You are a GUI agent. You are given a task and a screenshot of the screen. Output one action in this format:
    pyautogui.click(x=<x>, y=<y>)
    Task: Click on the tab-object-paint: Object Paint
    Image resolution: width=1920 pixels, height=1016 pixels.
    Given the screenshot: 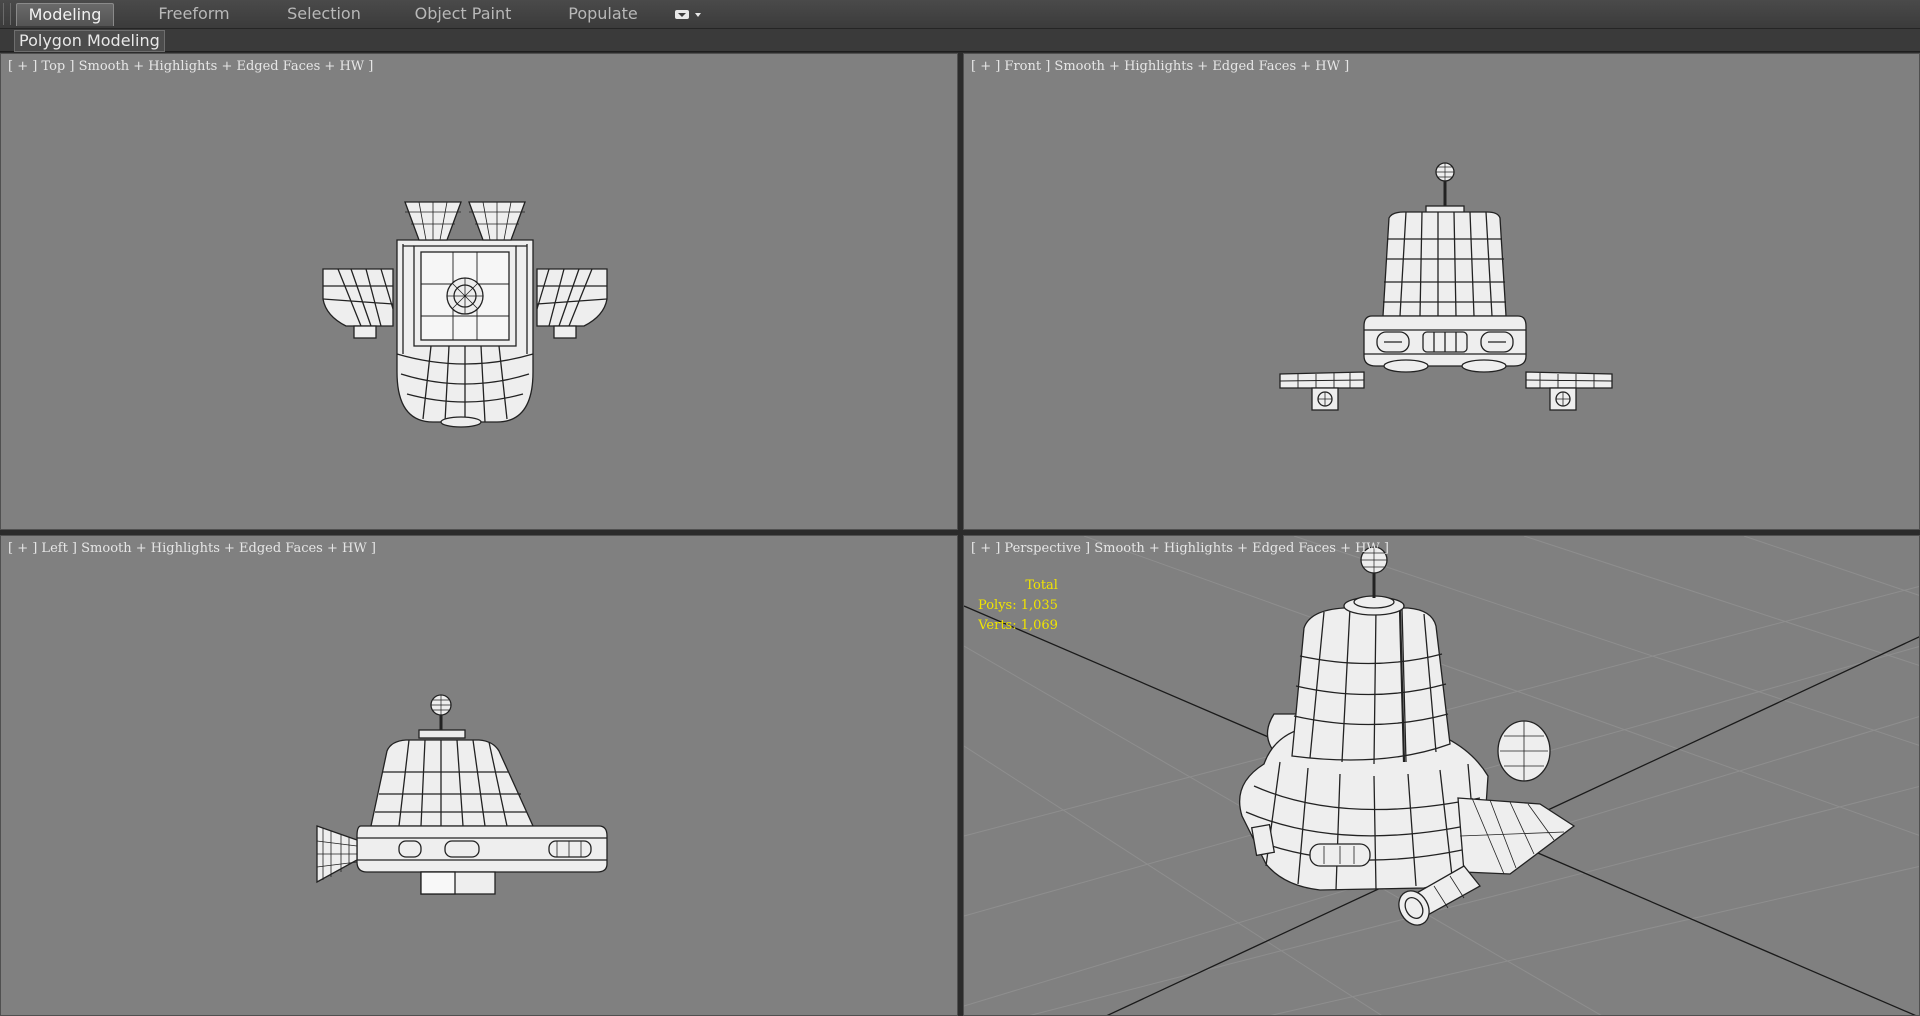 What is the action you would take?
    pyautogui.click(x=463, y=14)
    